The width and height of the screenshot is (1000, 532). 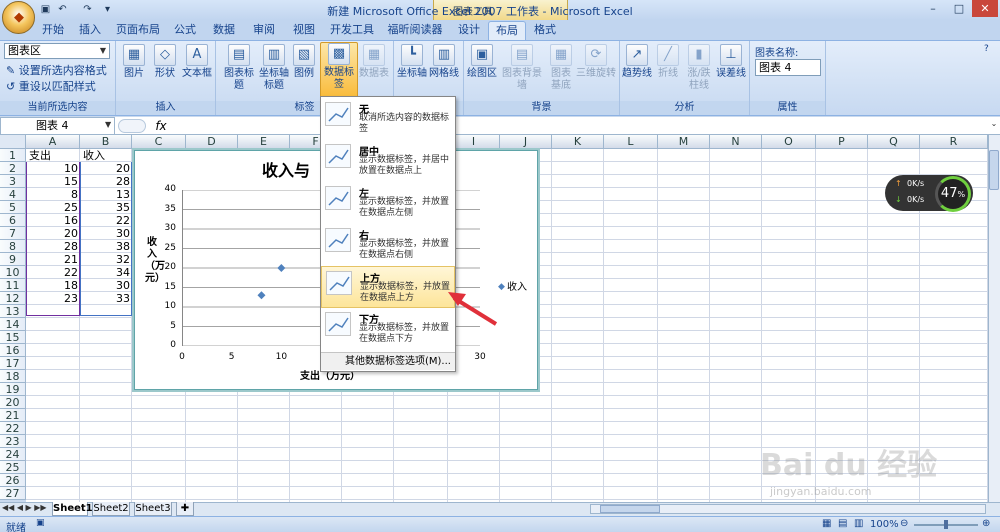 I want to click on tab-formulas: 公式, so click(x=185, y=30).